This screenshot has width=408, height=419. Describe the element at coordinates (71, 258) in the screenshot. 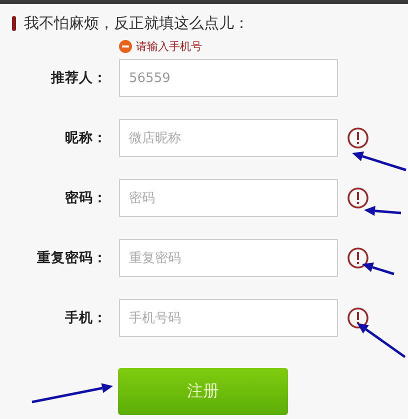

I see `field-label: 重复密码：` at that location.